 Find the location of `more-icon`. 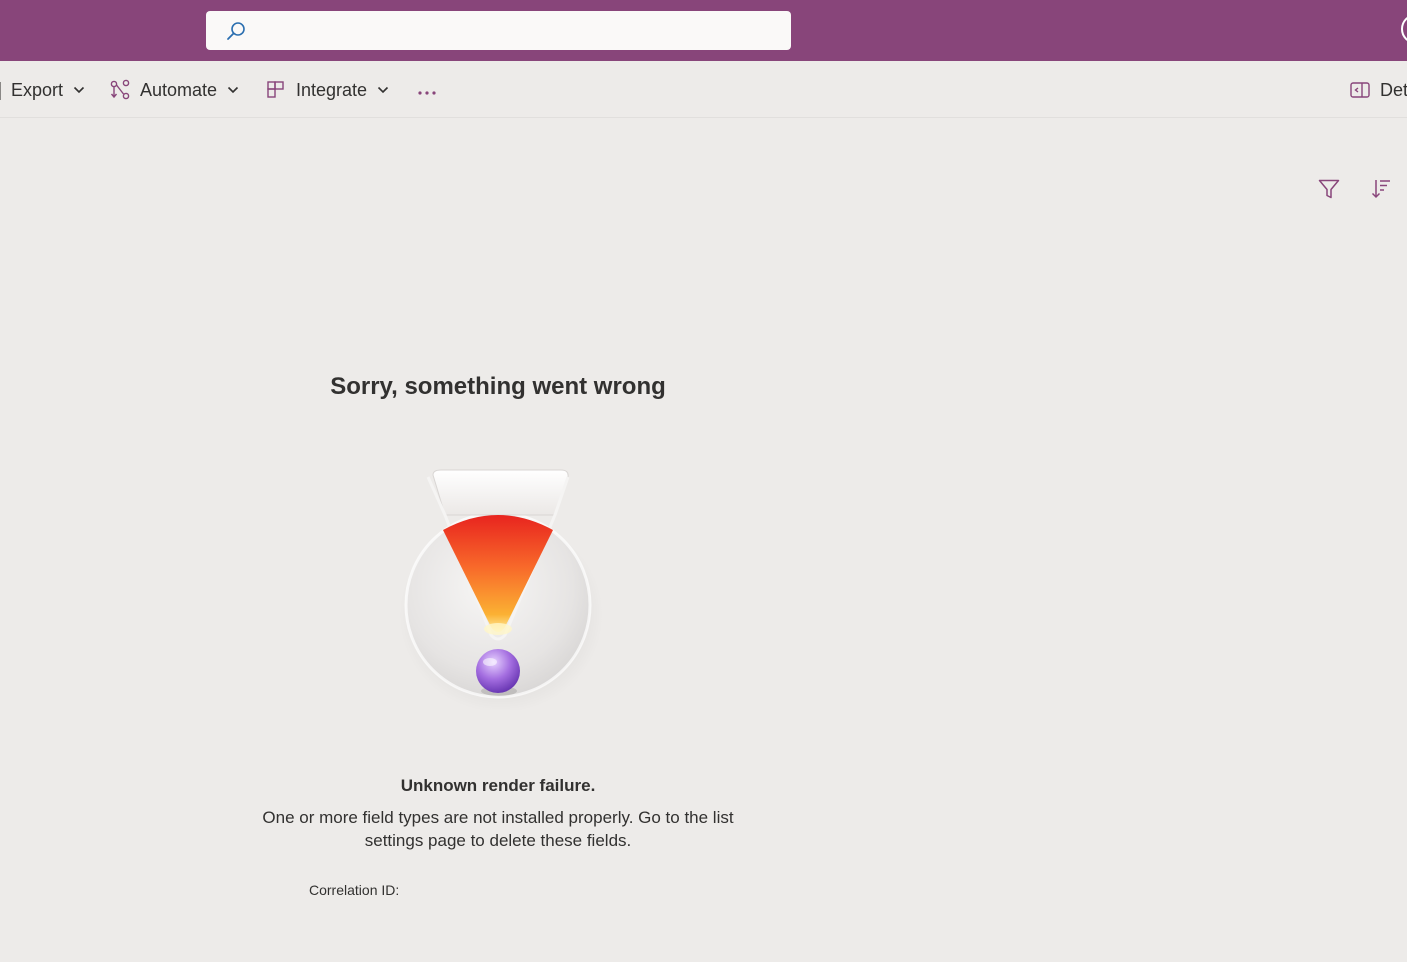

more-icon is located at coordinates (427, 90).